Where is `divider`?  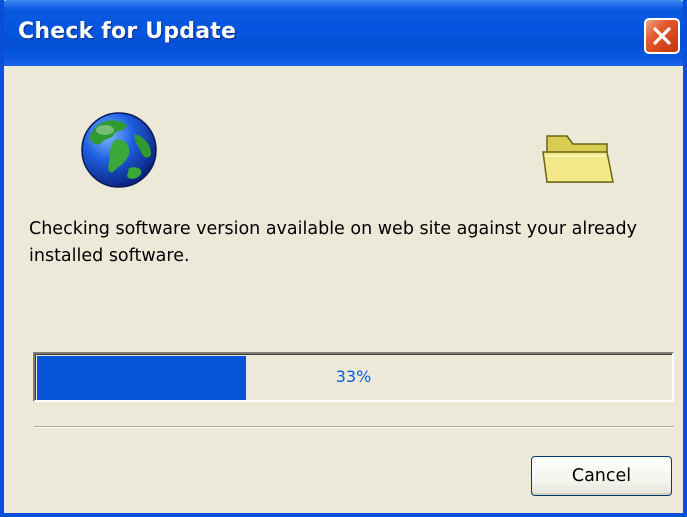 divider is located at coordinates (354, 427).